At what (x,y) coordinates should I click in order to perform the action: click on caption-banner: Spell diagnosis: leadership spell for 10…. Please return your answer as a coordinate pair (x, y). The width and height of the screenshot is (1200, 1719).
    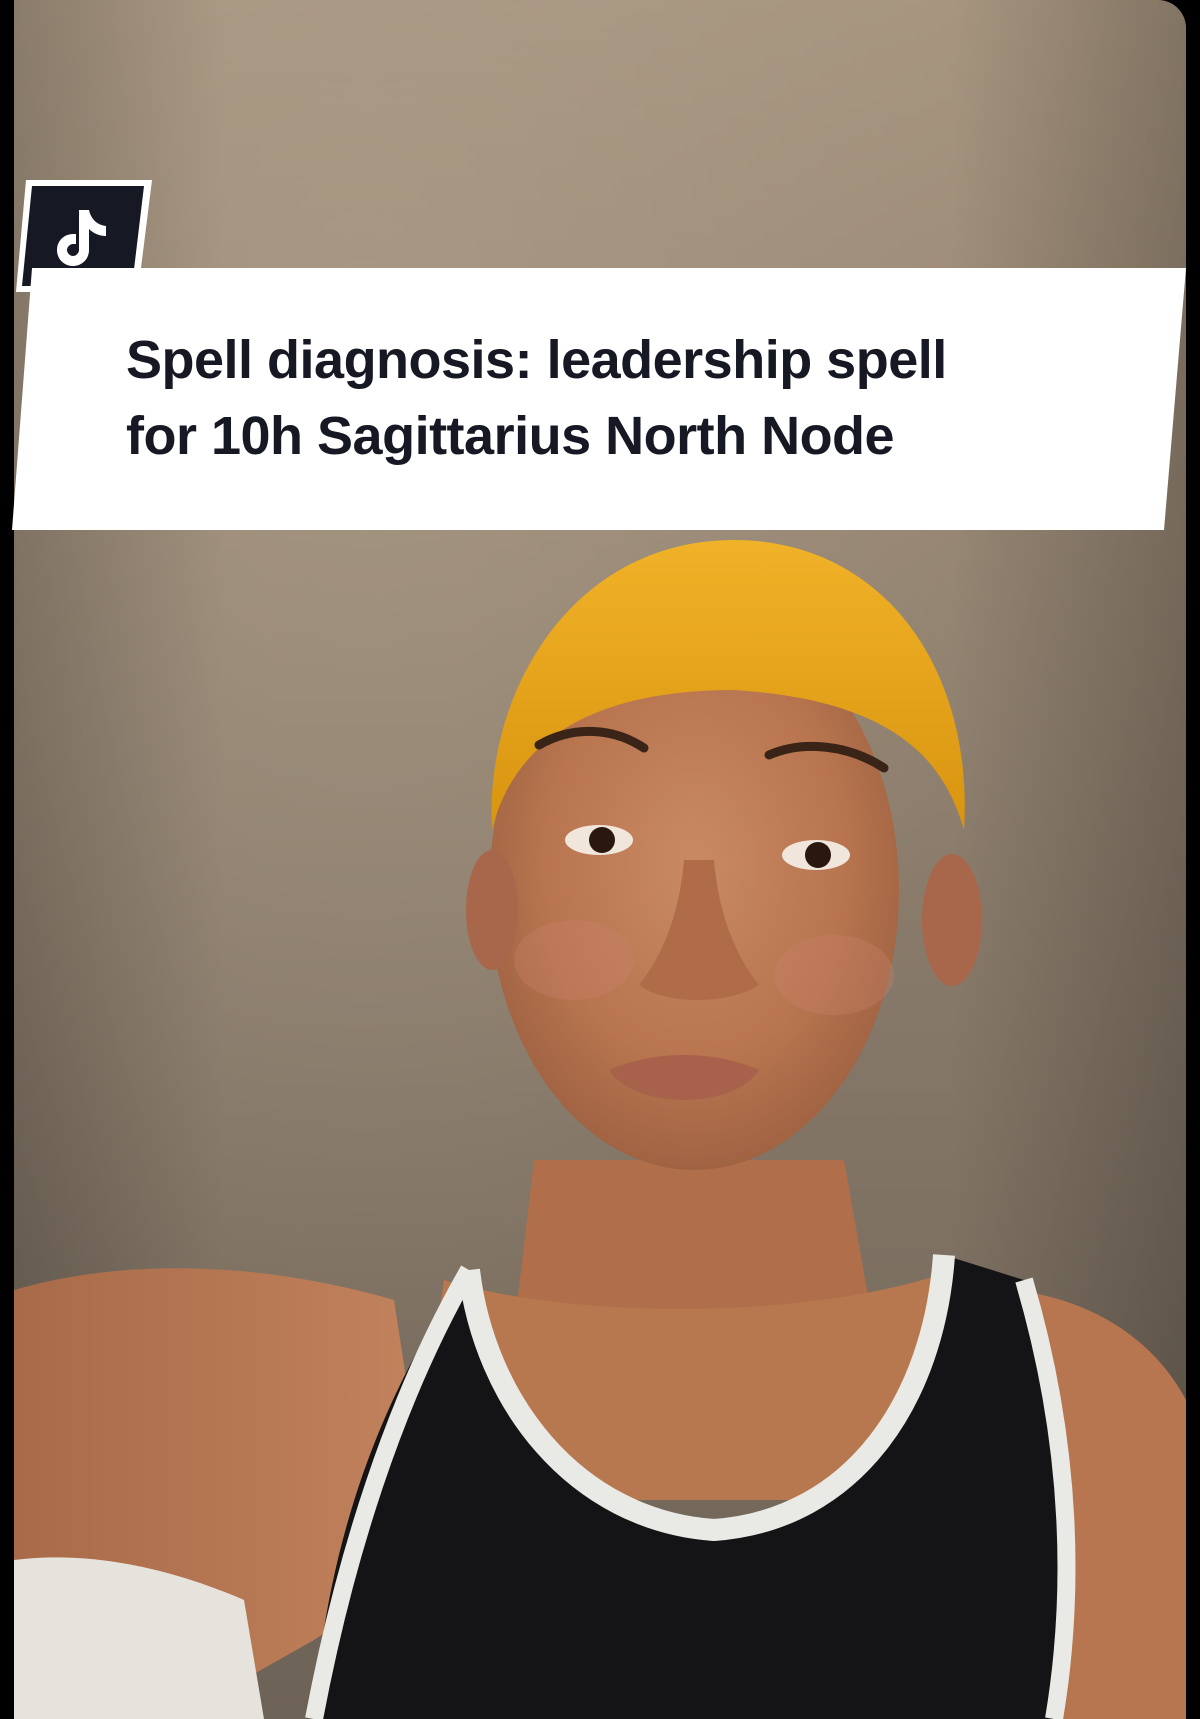
    Looking at the image, I should click on (599, 399).